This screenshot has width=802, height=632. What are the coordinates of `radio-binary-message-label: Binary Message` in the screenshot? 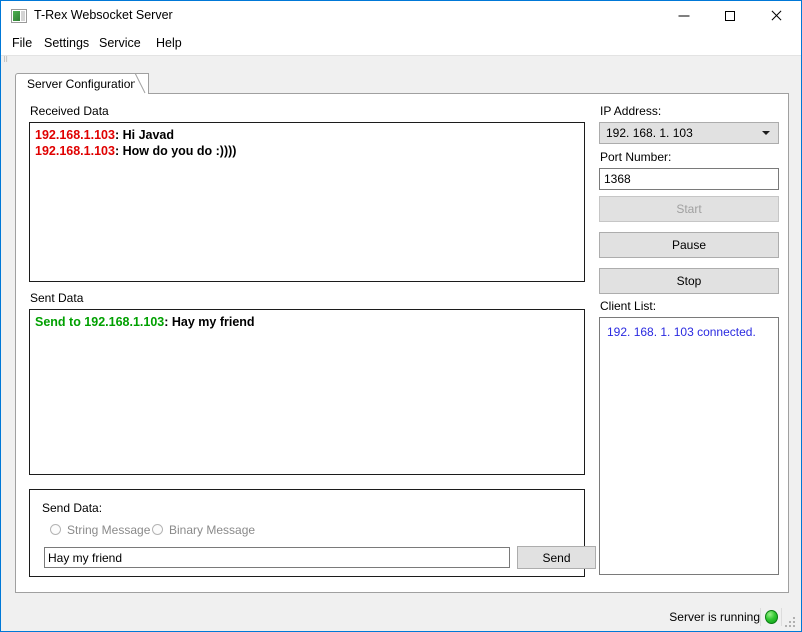 It's located at (212, 530).